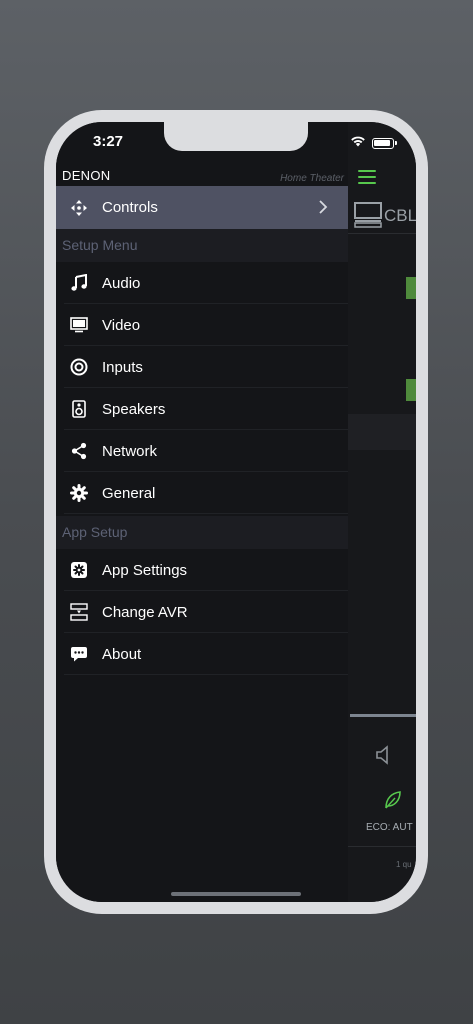 This screenshot has height=1024, width=473. Describe the element at coordinates (79, 283) in the screenshot. I see `music-note-icon` at that location.